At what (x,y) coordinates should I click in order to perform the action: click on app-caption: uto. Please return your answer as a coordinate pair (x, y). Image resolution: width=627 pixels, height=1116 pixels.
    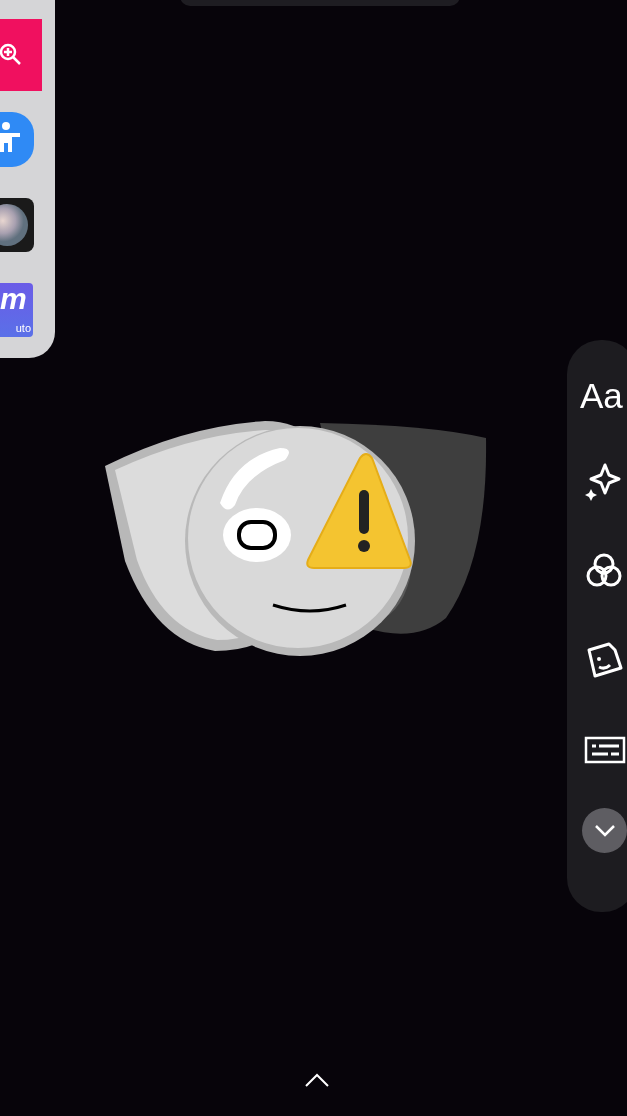
    Looking at the image, I should click on (23, 328).